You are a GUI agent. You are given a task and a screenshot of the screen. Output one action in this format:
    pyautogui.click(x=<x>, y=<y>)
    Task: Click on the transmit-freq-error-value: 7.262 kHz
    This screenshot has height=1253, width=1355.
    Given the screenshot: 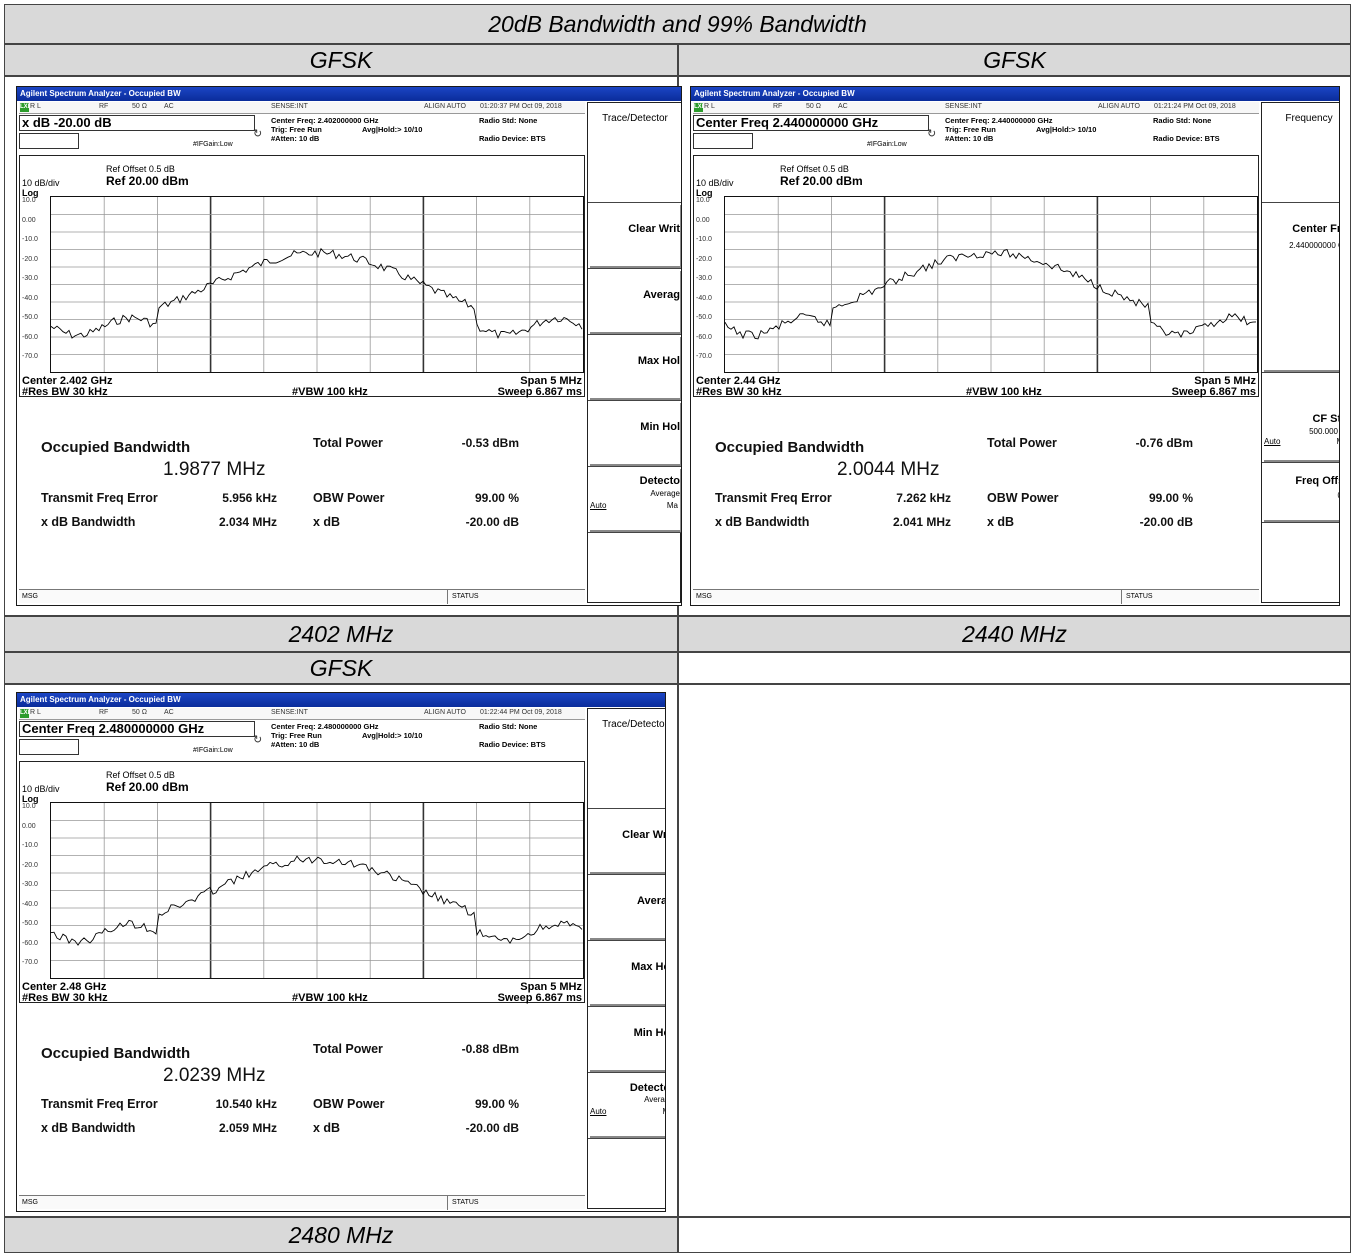 What is the action you would take?
    pyautogui.click(x=923, y=498)
    